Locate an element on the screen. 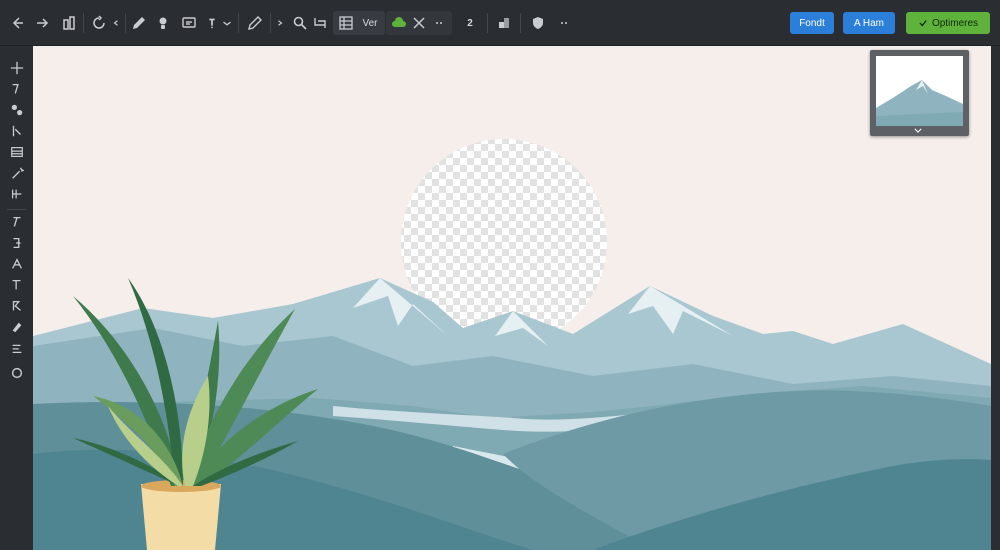 The height and width of the screenshot is (550, 1000). text-button-label: A Ham is located at coordinates (868, 23).